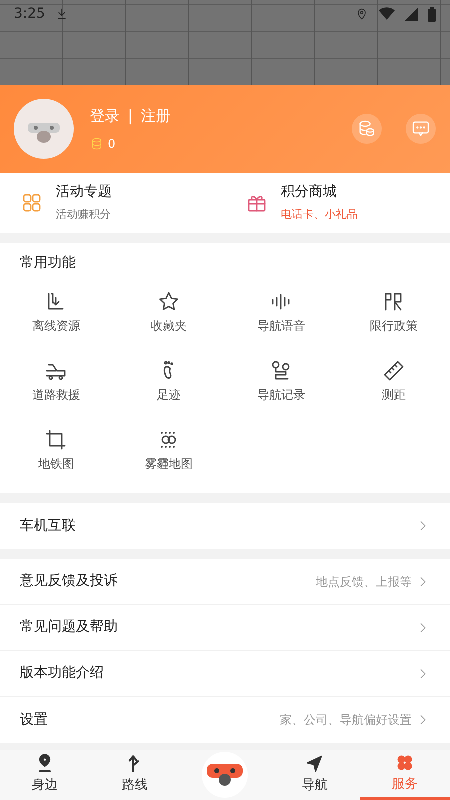 This screenshot has width=450, height=800. Describe the element at coordinates (62, 673) in the screenshot. I see `menu-label: 版本功能介绍` at that location.